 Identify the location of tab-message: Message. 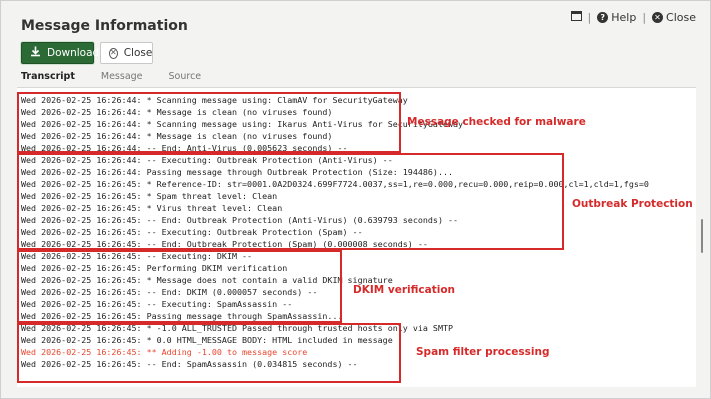
(122, 79).